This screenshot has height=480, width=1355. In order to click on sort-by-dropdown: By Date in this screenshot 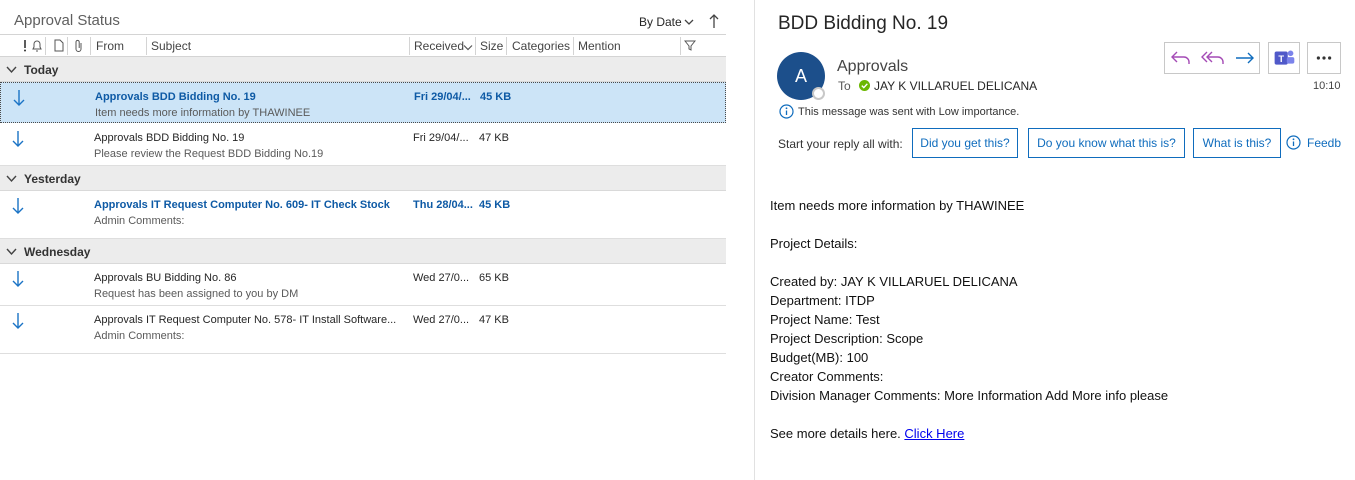, I will do `click(660, 22)`.